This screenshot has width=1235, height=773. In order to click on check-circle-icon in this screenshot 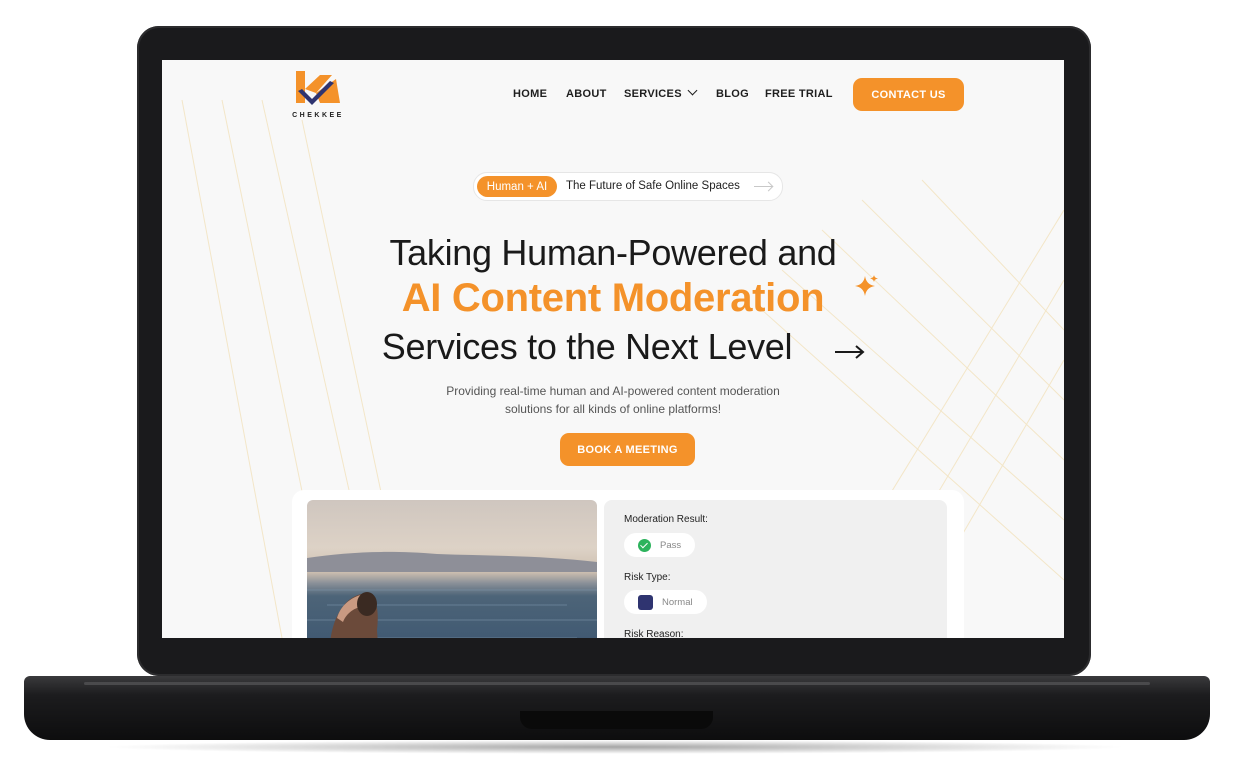, I will do `click(644, 545)`.